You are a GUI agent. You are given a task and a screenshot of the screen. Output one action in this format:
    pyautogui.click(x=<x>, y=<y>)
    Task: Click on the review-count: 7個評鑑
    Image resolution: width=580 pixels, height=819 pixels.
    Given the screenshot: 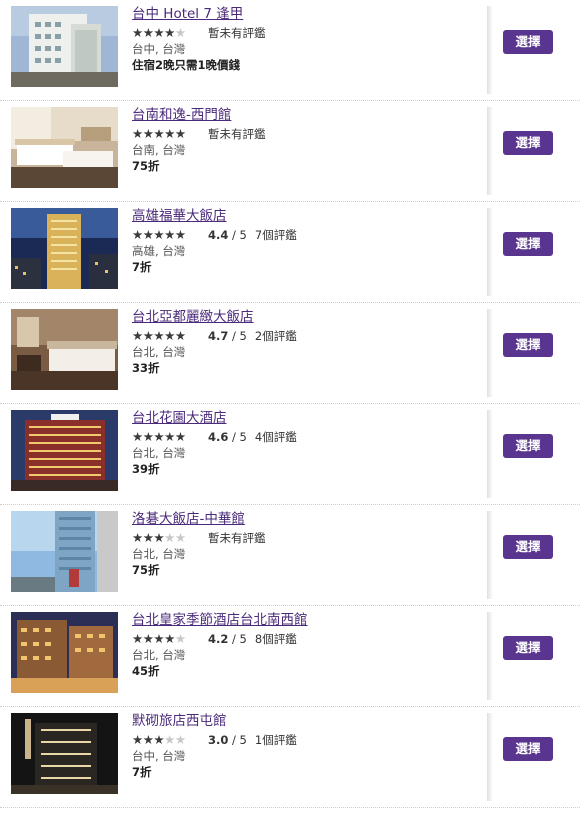 What is the action you would take?
    pyautogui.click(x=275, y=235)
    